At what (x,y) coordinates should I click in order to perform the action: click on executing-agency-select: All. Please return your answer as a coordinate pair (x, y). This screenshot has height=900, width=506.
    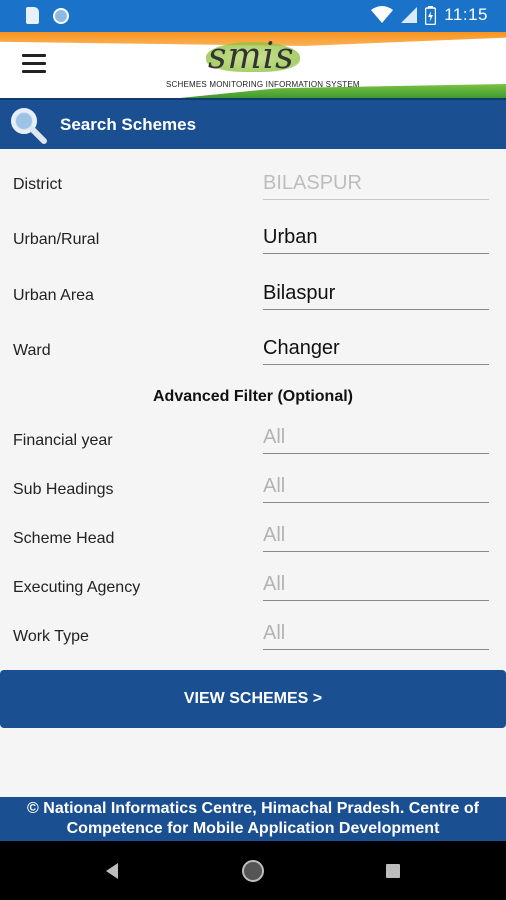
    Looking at the image, I should click on (376, 587).